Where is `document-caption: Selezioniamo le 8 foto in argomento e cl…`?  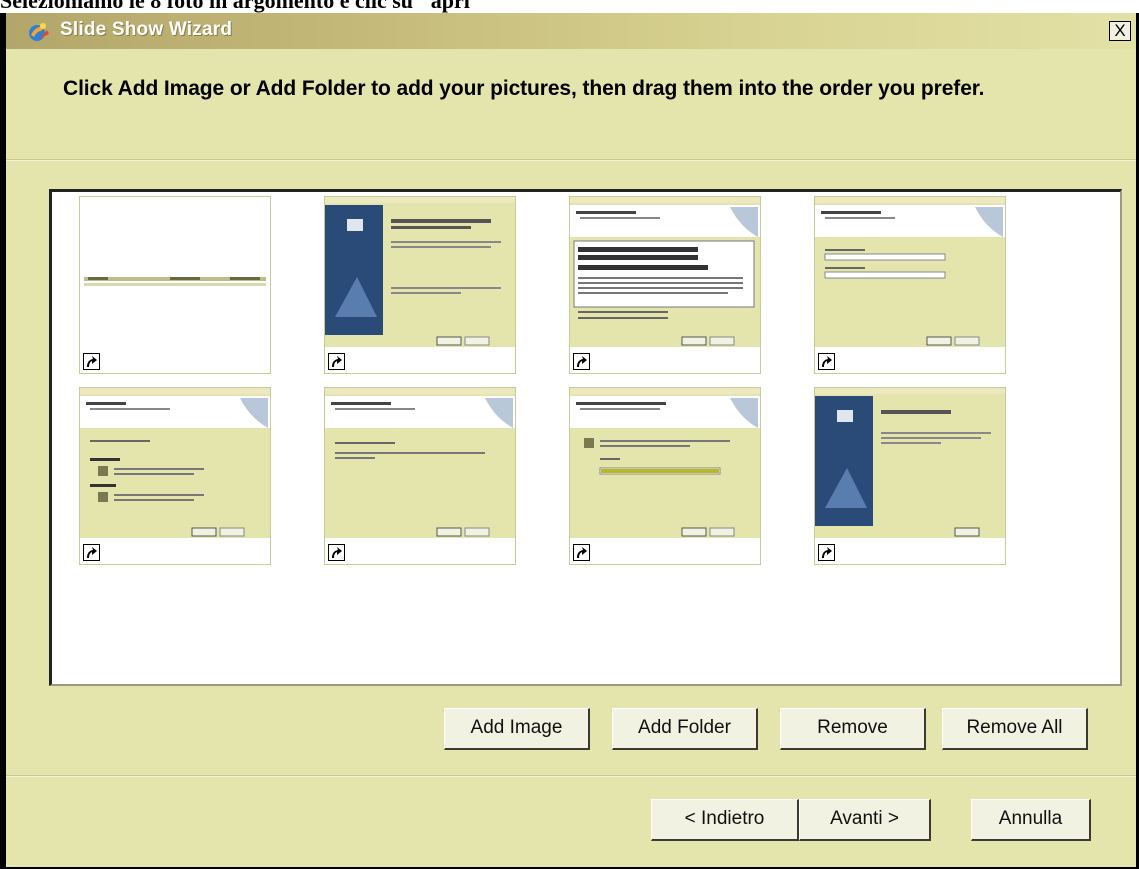
document-caption: Selezioniamo le 8 foto in argomento e cl… is located at coordinates (241, 6).